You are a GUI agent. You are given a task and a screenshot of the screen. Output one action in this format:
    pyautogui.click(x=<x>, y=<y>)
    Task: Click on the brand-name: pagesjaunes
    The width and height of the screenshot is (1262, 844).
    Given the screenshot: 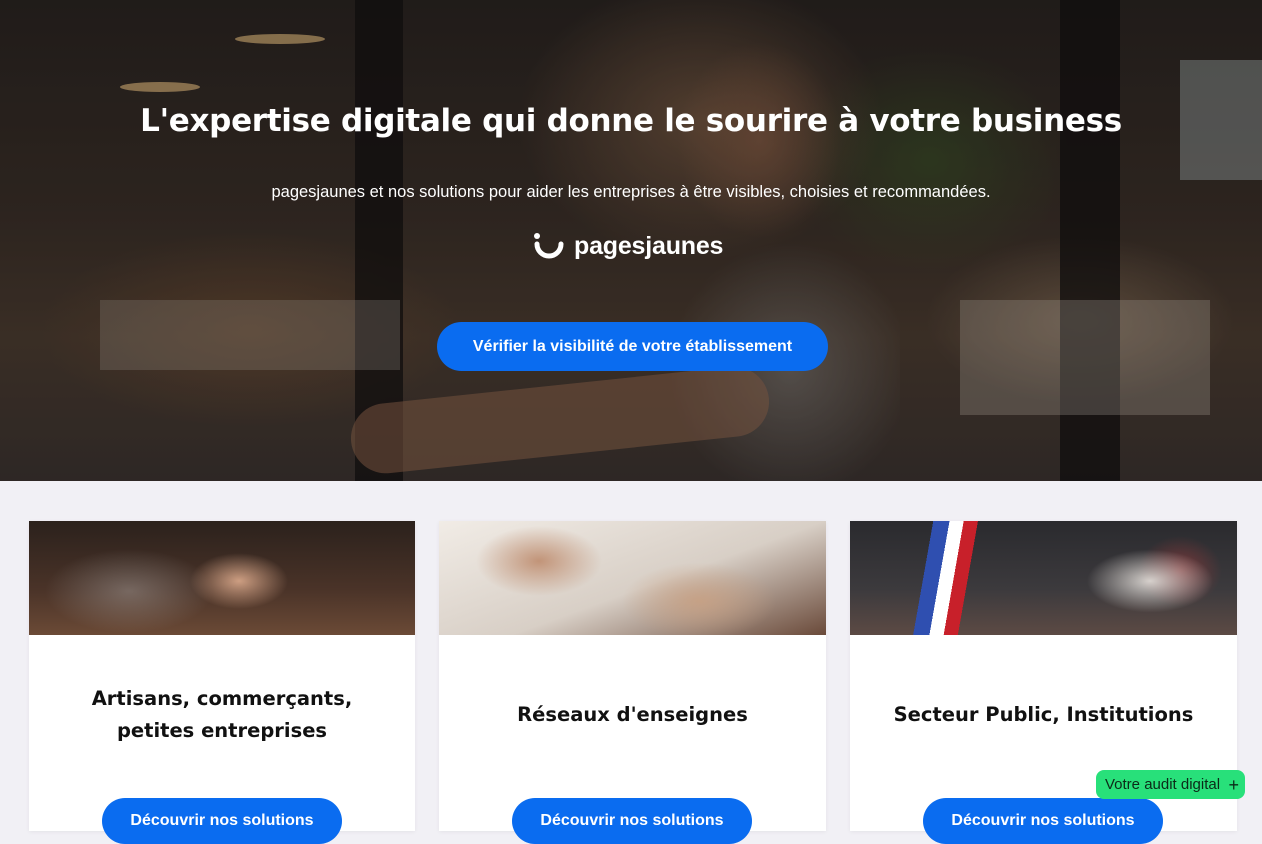 What is the action you would take?
    pyautogui.click(x=649, y=245)
    